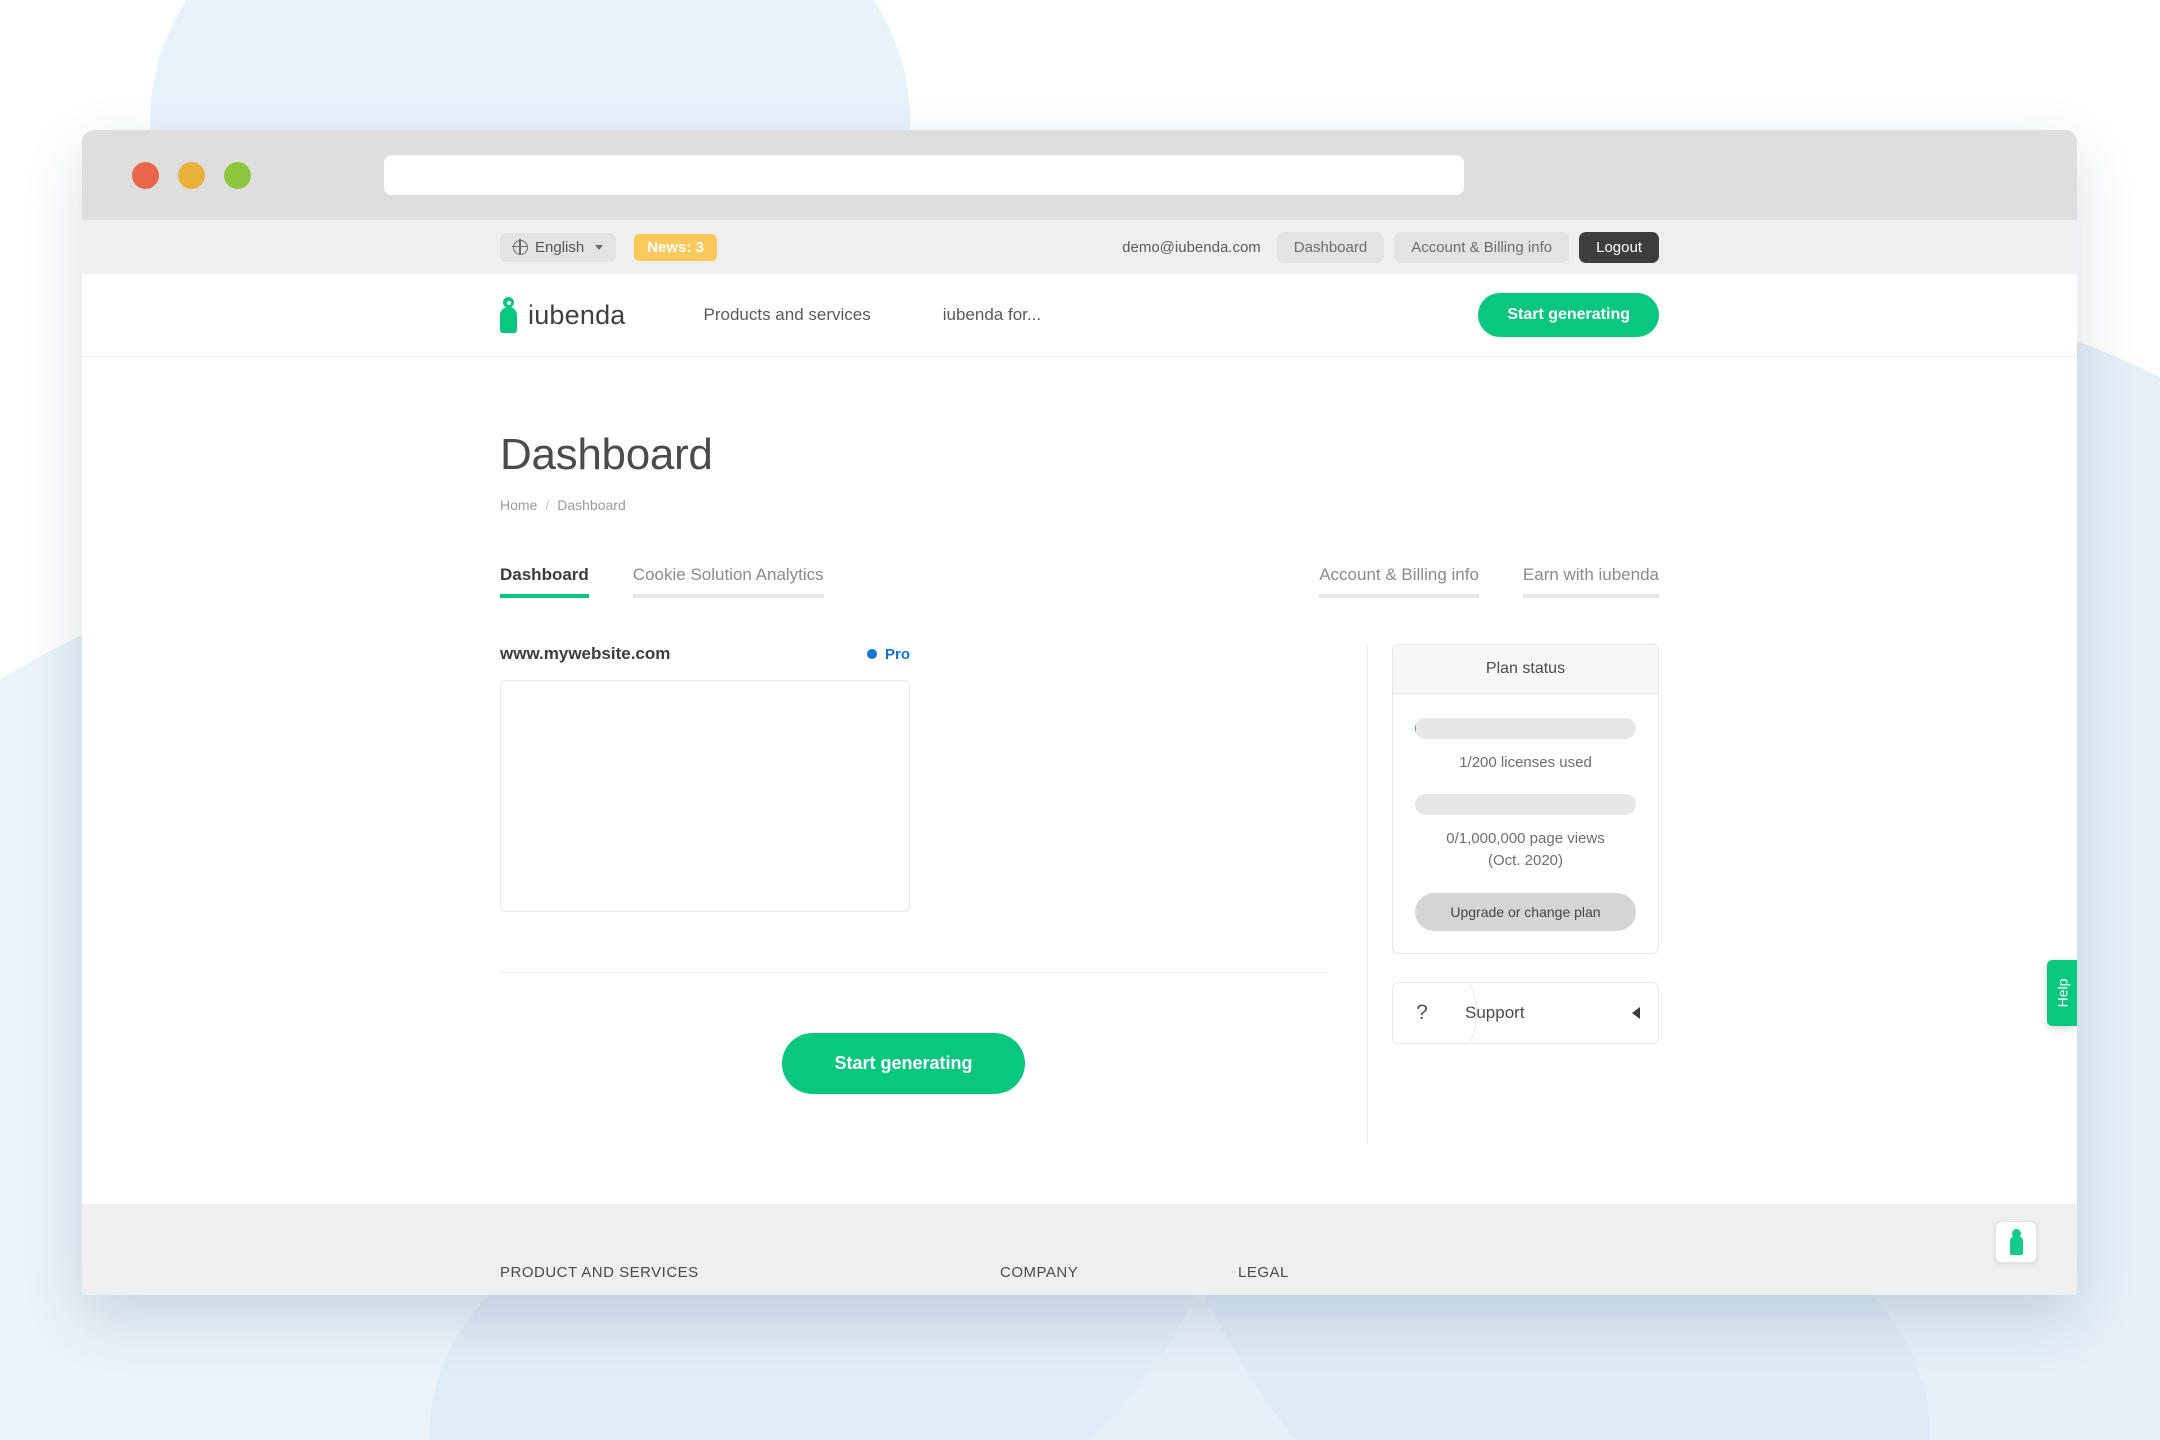 The height and width of the screenshot is (1440, 2160). Describe the element at coordinates (934, 894) in the screenshot. I see `dashboard-main-column: www.mywebsite.com Pro Start generating` at that location.